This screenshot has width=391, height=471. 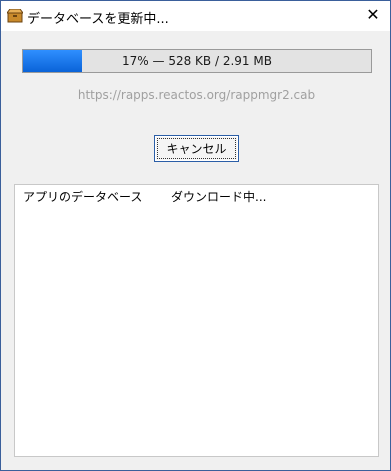 What do you see at coordinates (15, 16) in the screenshot?
I see `package-icon` at bounding box center [15, 16].